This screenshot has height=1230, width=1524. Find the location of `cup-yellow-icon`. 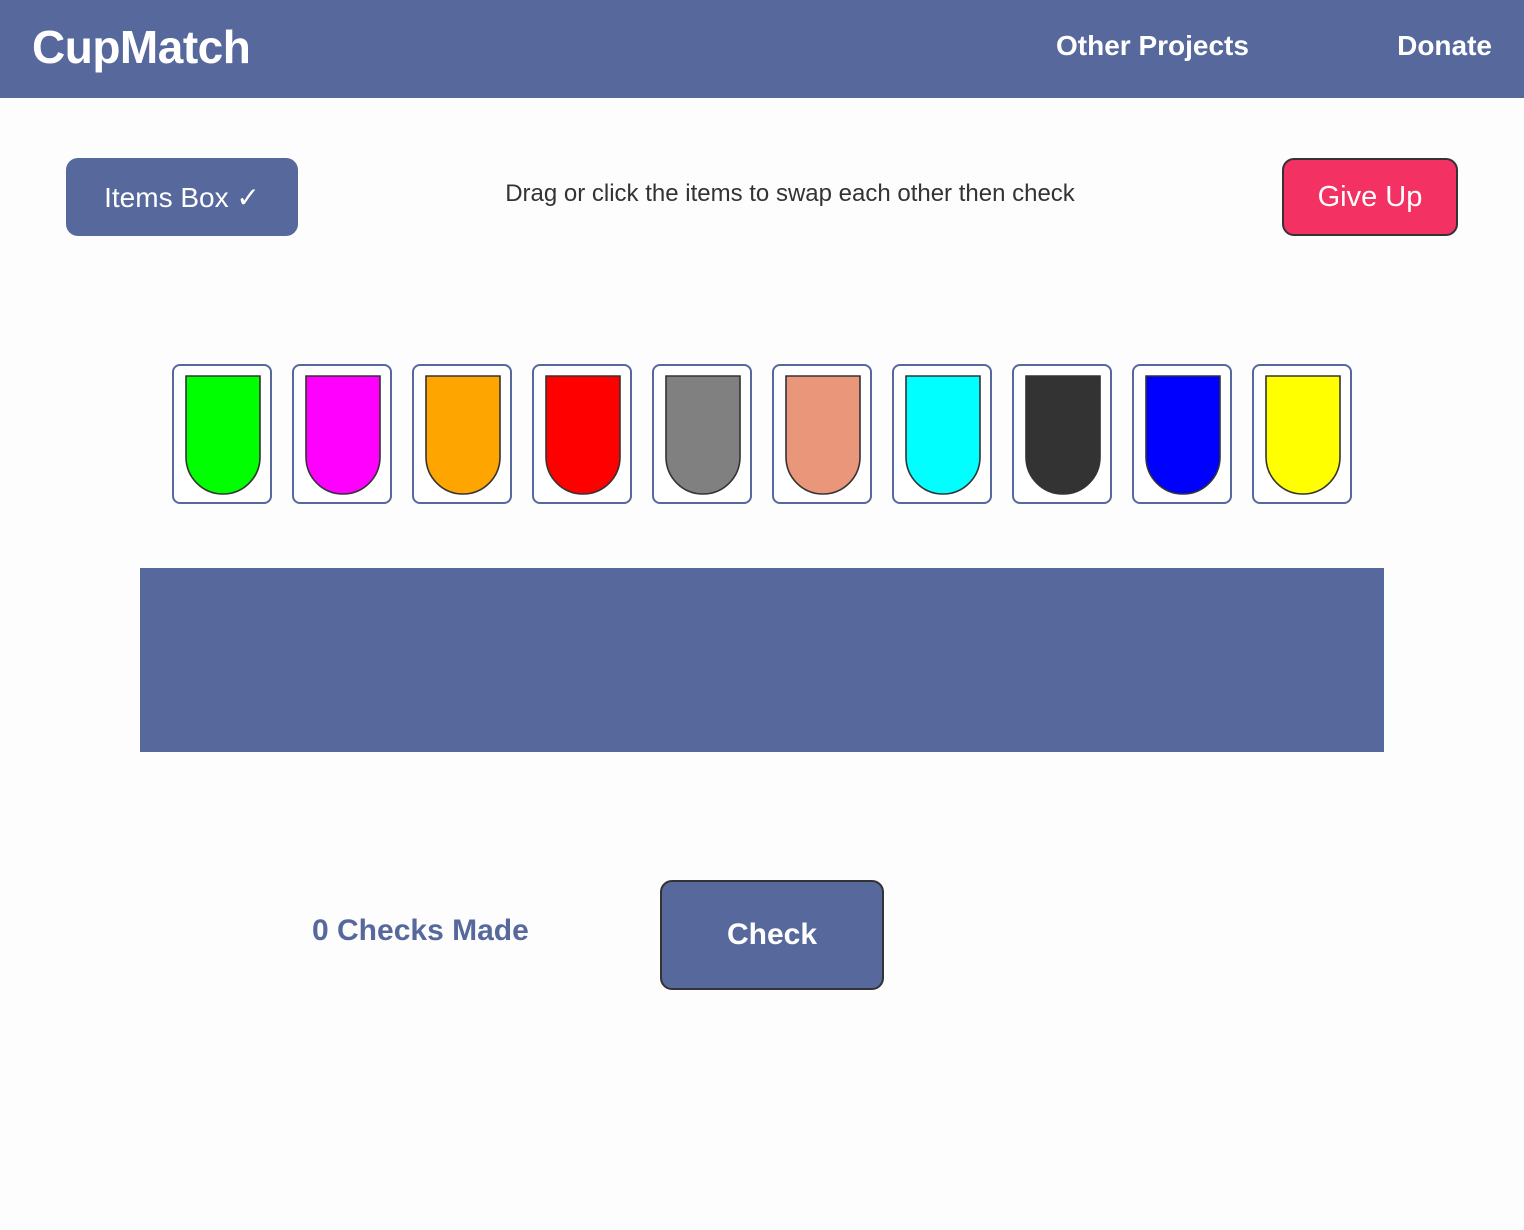

cup-yellow-icon is located at coordinates (1303, 435).